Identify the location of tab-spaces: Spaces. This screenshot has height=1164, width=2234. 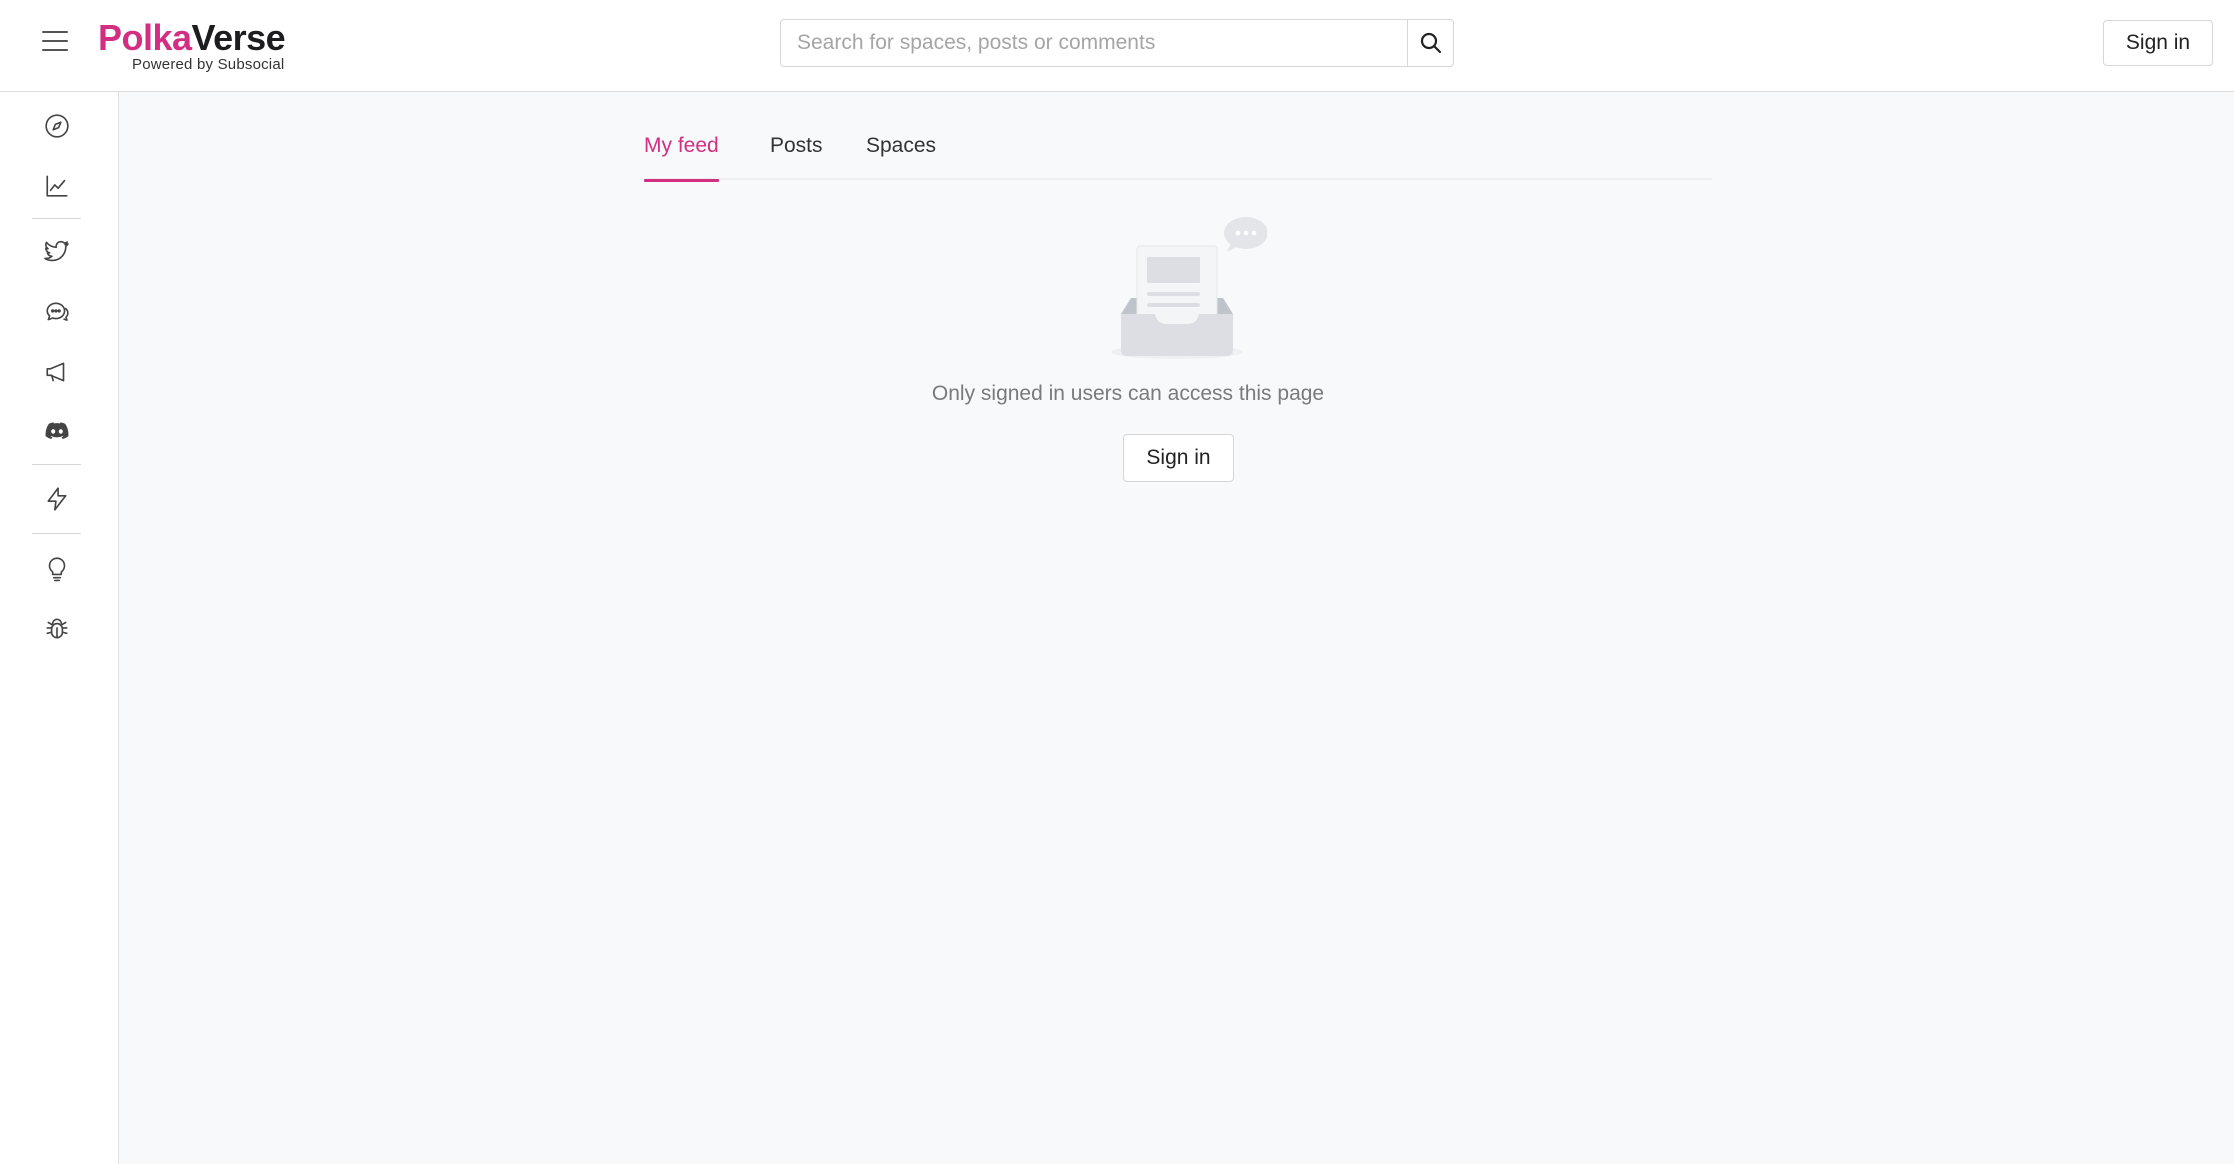
(901, 153).